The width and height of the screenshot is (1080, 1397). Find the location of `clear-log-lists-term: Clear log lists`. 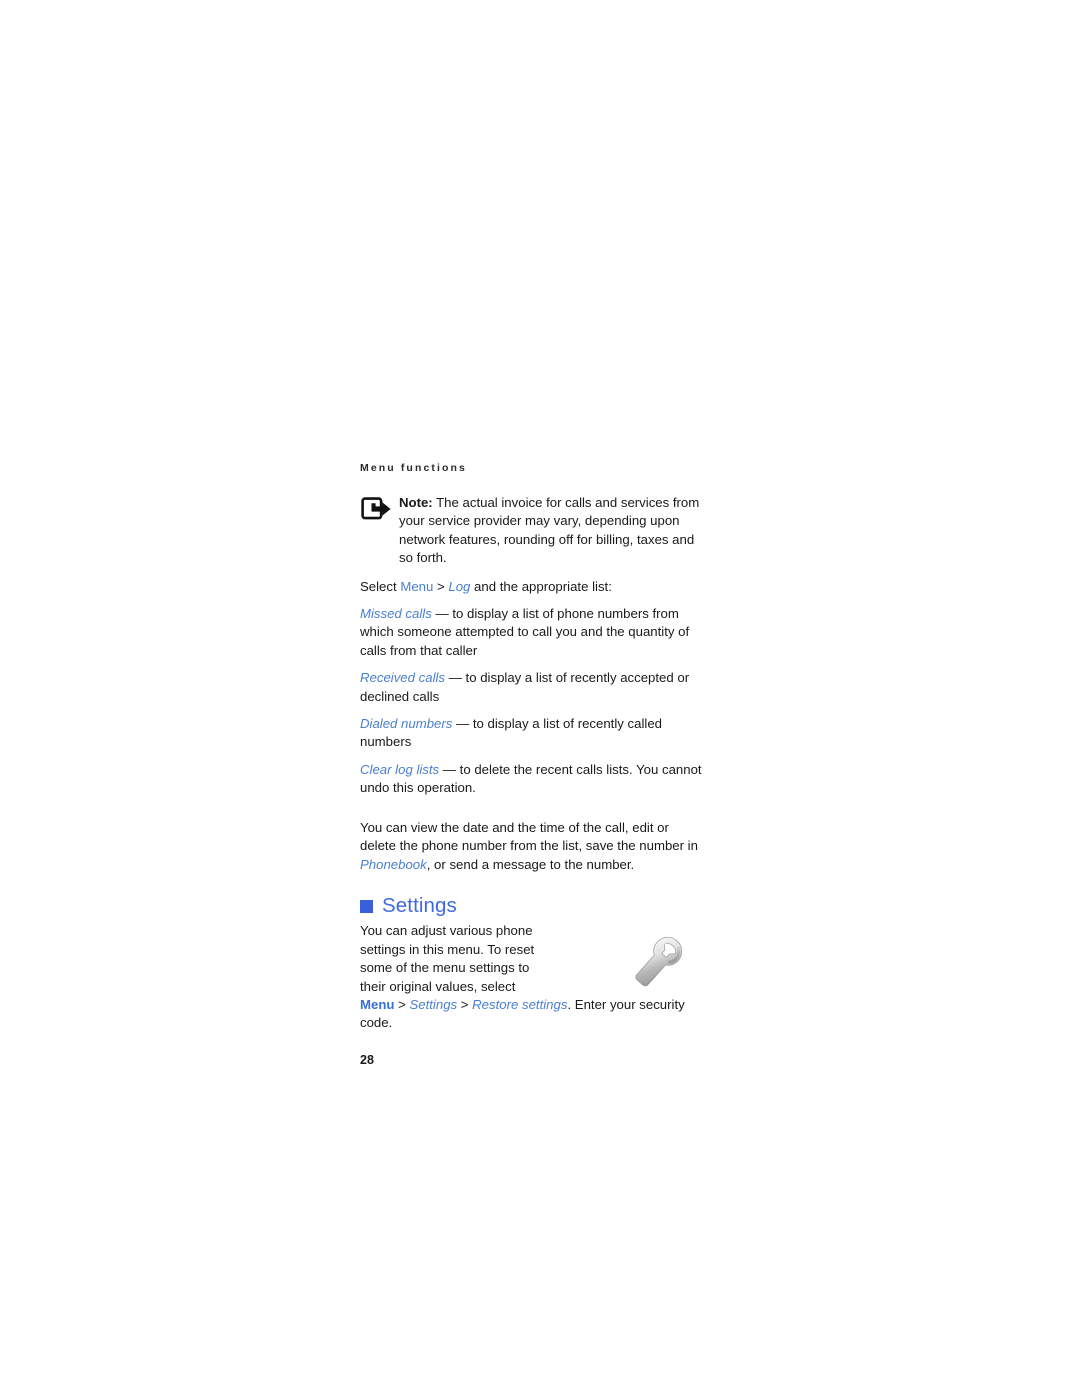

clear-log-lists-term: Clear log lists is located at coordinates (400, 769).